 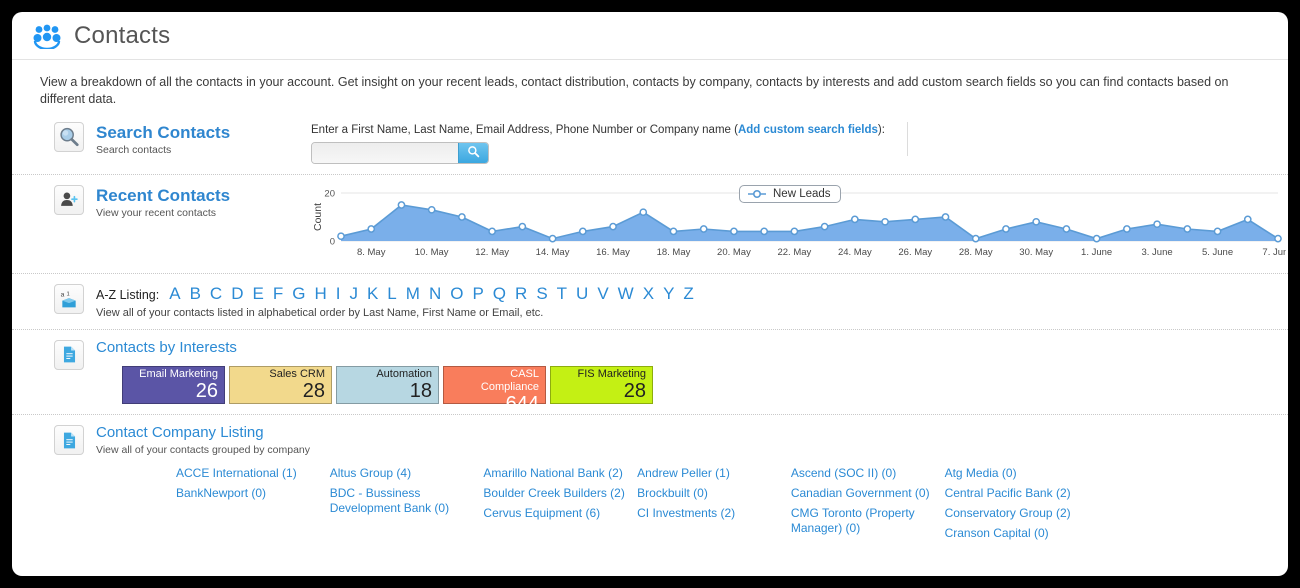 I want to click on az-letter-u: U, so click(x=582, y=294).